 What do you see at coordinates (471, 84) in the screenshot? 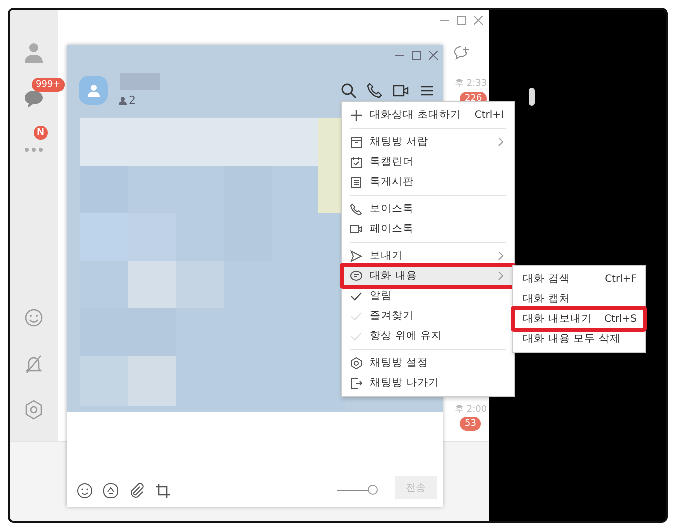
I see `message-time: 후 2:33` at bounding box center [471, 84].